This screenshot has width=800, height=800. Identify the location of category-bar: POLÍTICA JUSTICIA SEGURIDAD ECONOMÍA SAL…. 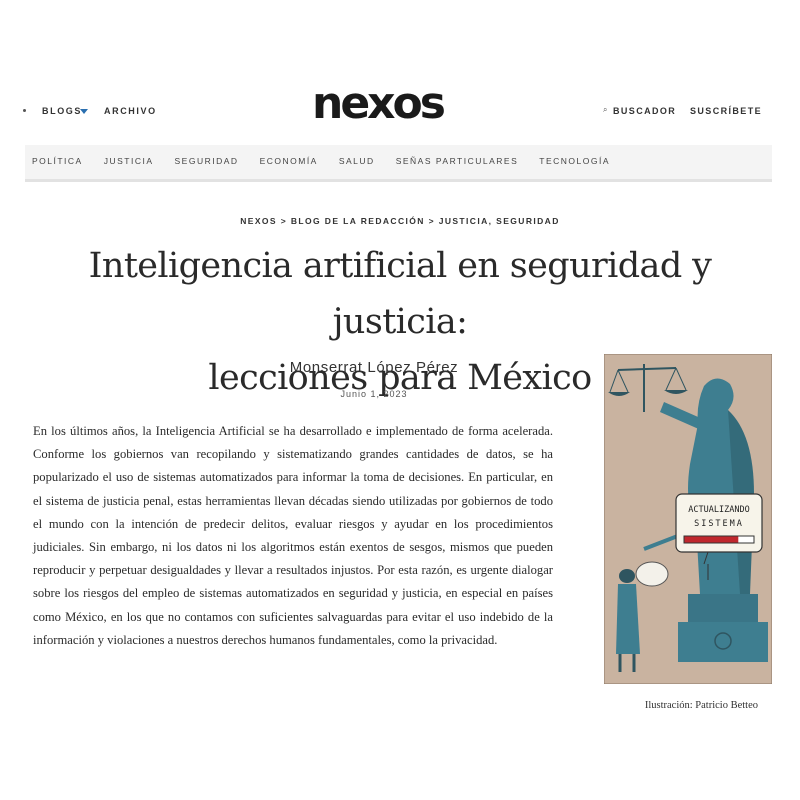
(398, 163).